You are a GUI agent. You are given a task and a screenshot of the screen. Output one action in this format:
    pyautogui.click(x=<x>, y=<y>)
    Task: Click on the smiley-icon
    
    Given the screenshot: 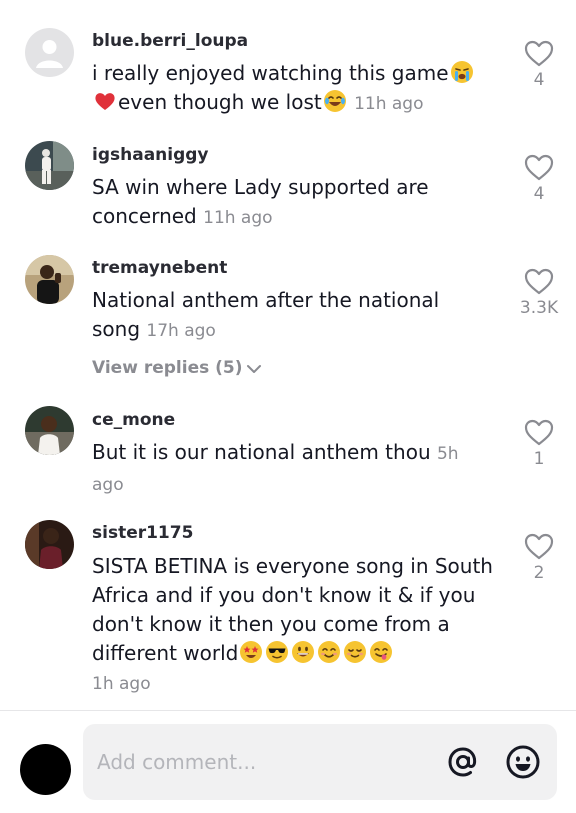 What is the action you would take?
    pyautogui.click(x=523, y=762)
    